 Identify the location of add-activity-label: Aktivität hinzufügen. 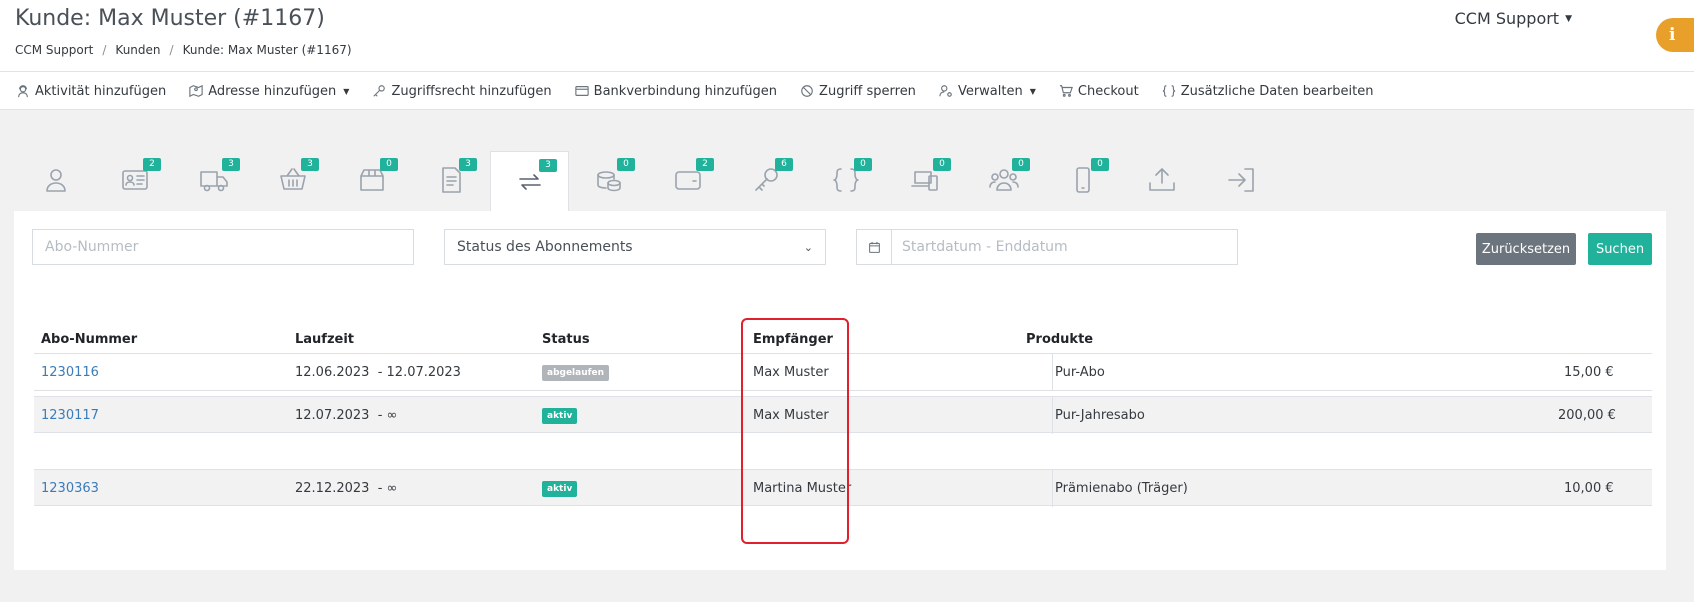
(101, 91).